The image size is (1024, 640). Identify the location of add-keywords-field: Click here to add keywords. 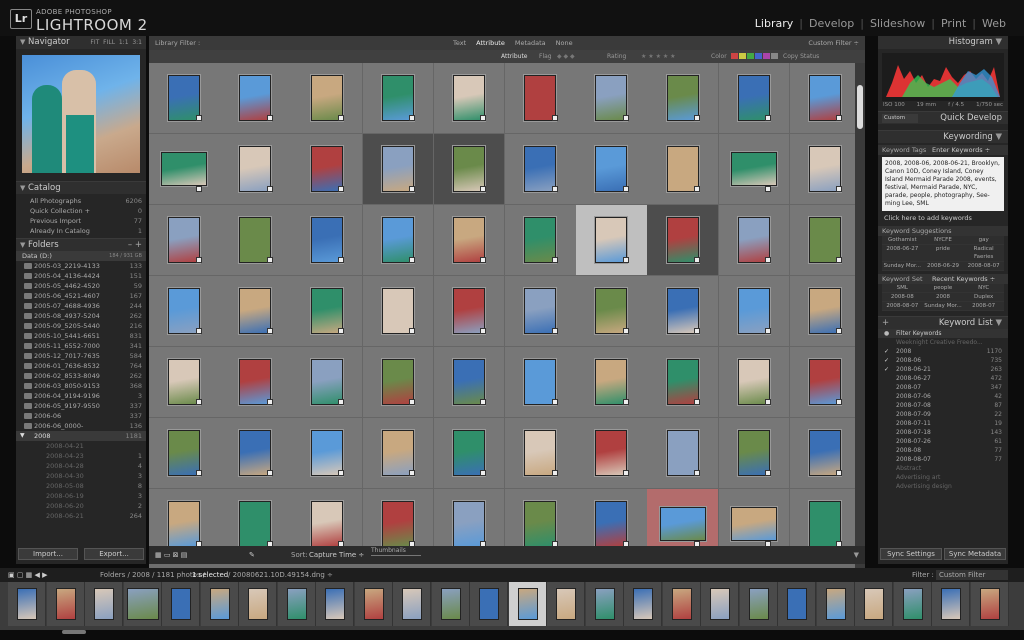
(943, 218).